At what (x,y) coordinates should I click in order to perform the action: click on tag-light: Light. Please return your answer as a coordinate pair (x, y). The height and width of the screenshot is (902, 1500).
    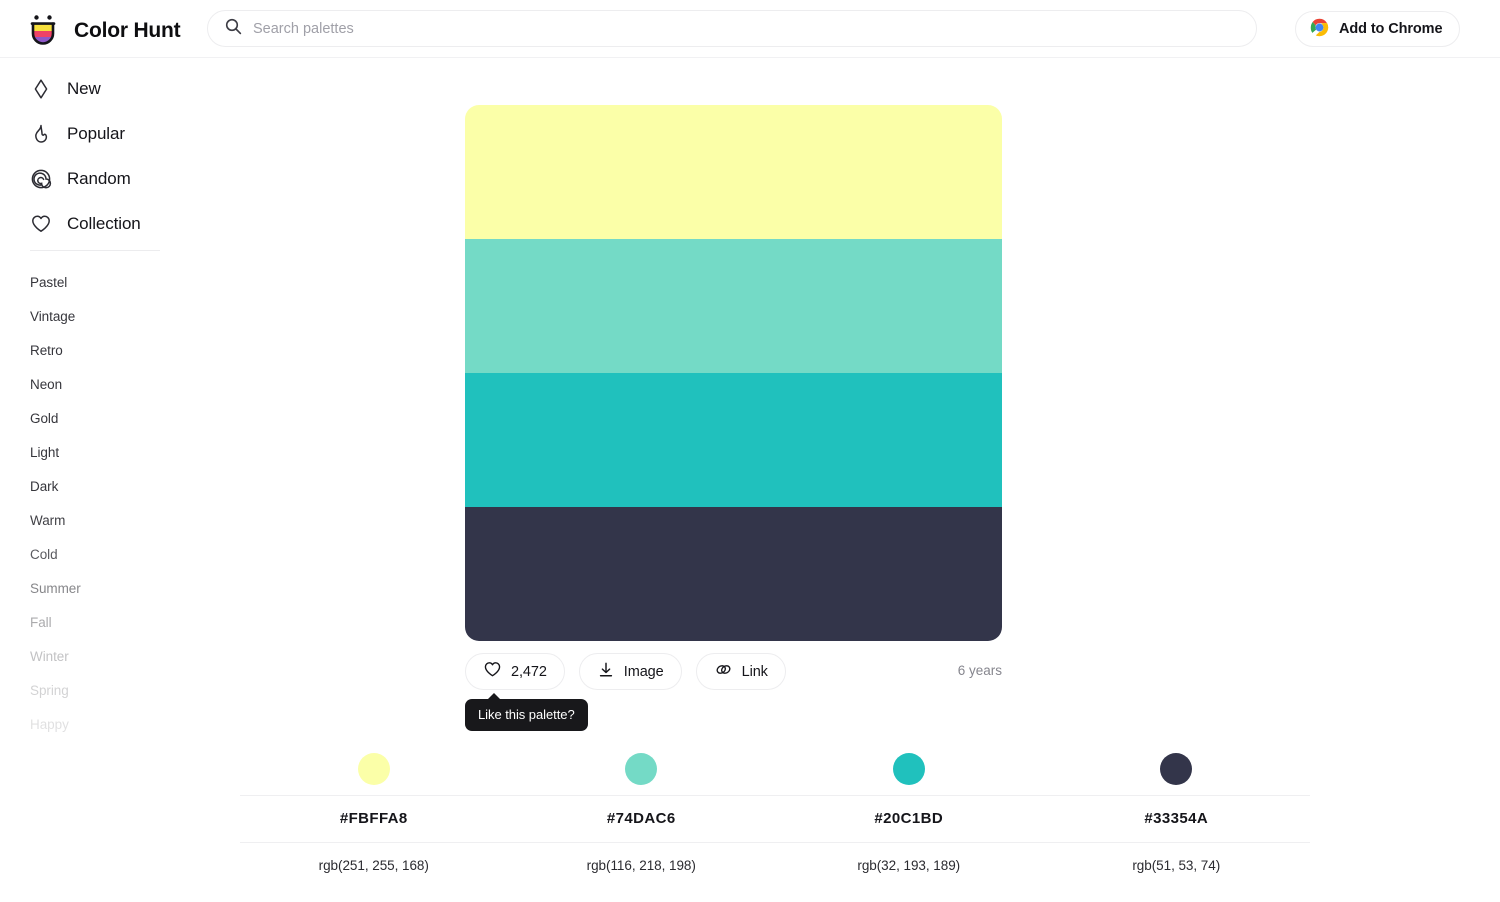
    Looking at the image, I should click on (115, 453).